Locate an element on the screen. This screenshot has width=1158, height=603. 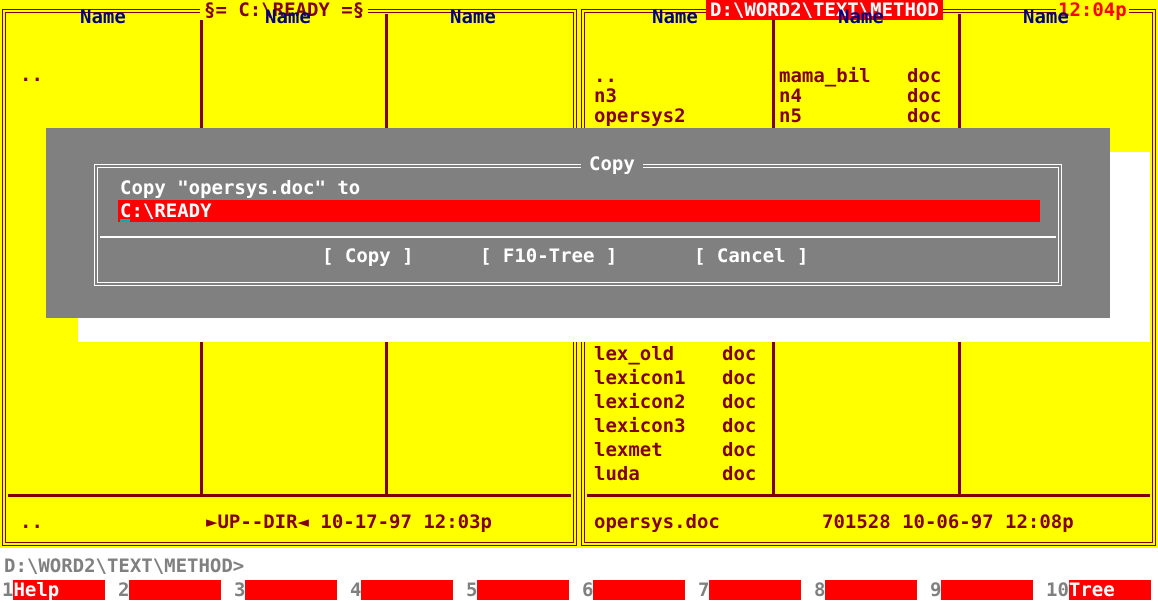
left-col-header-1: Name is located at coordinates (103, 17).